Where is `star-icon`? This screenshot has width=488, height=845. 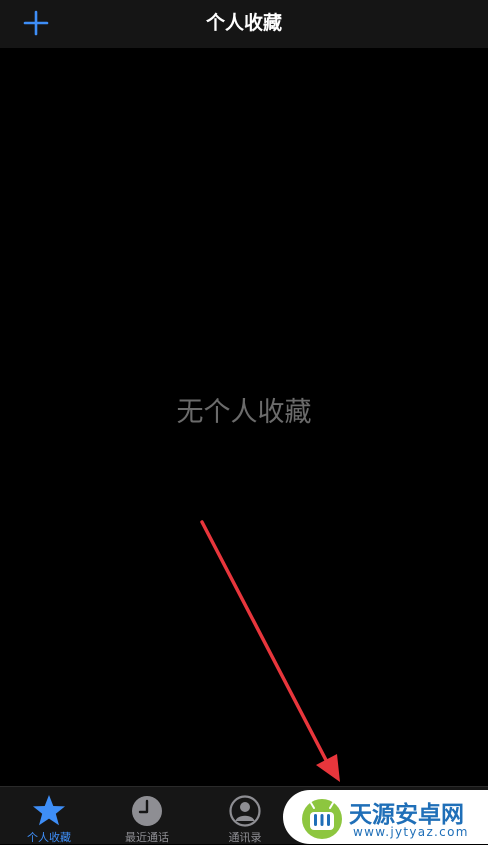 star-icon is located at coordinates (49, 810).